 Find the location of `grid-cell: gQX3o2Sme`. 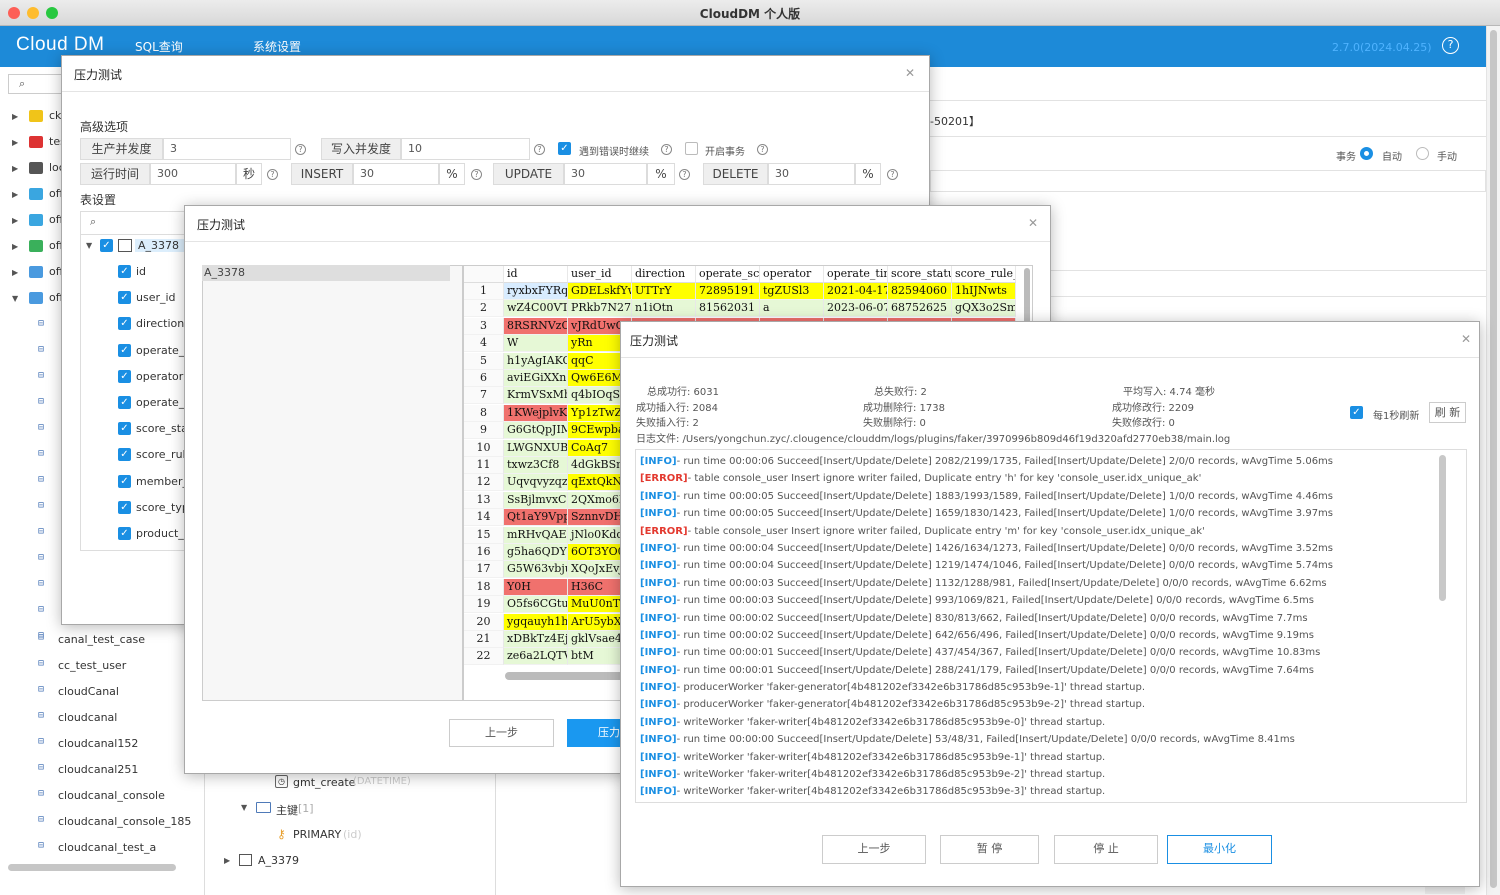

grid-cell: gQX3o2Sme is located at coordinates (984, 309).